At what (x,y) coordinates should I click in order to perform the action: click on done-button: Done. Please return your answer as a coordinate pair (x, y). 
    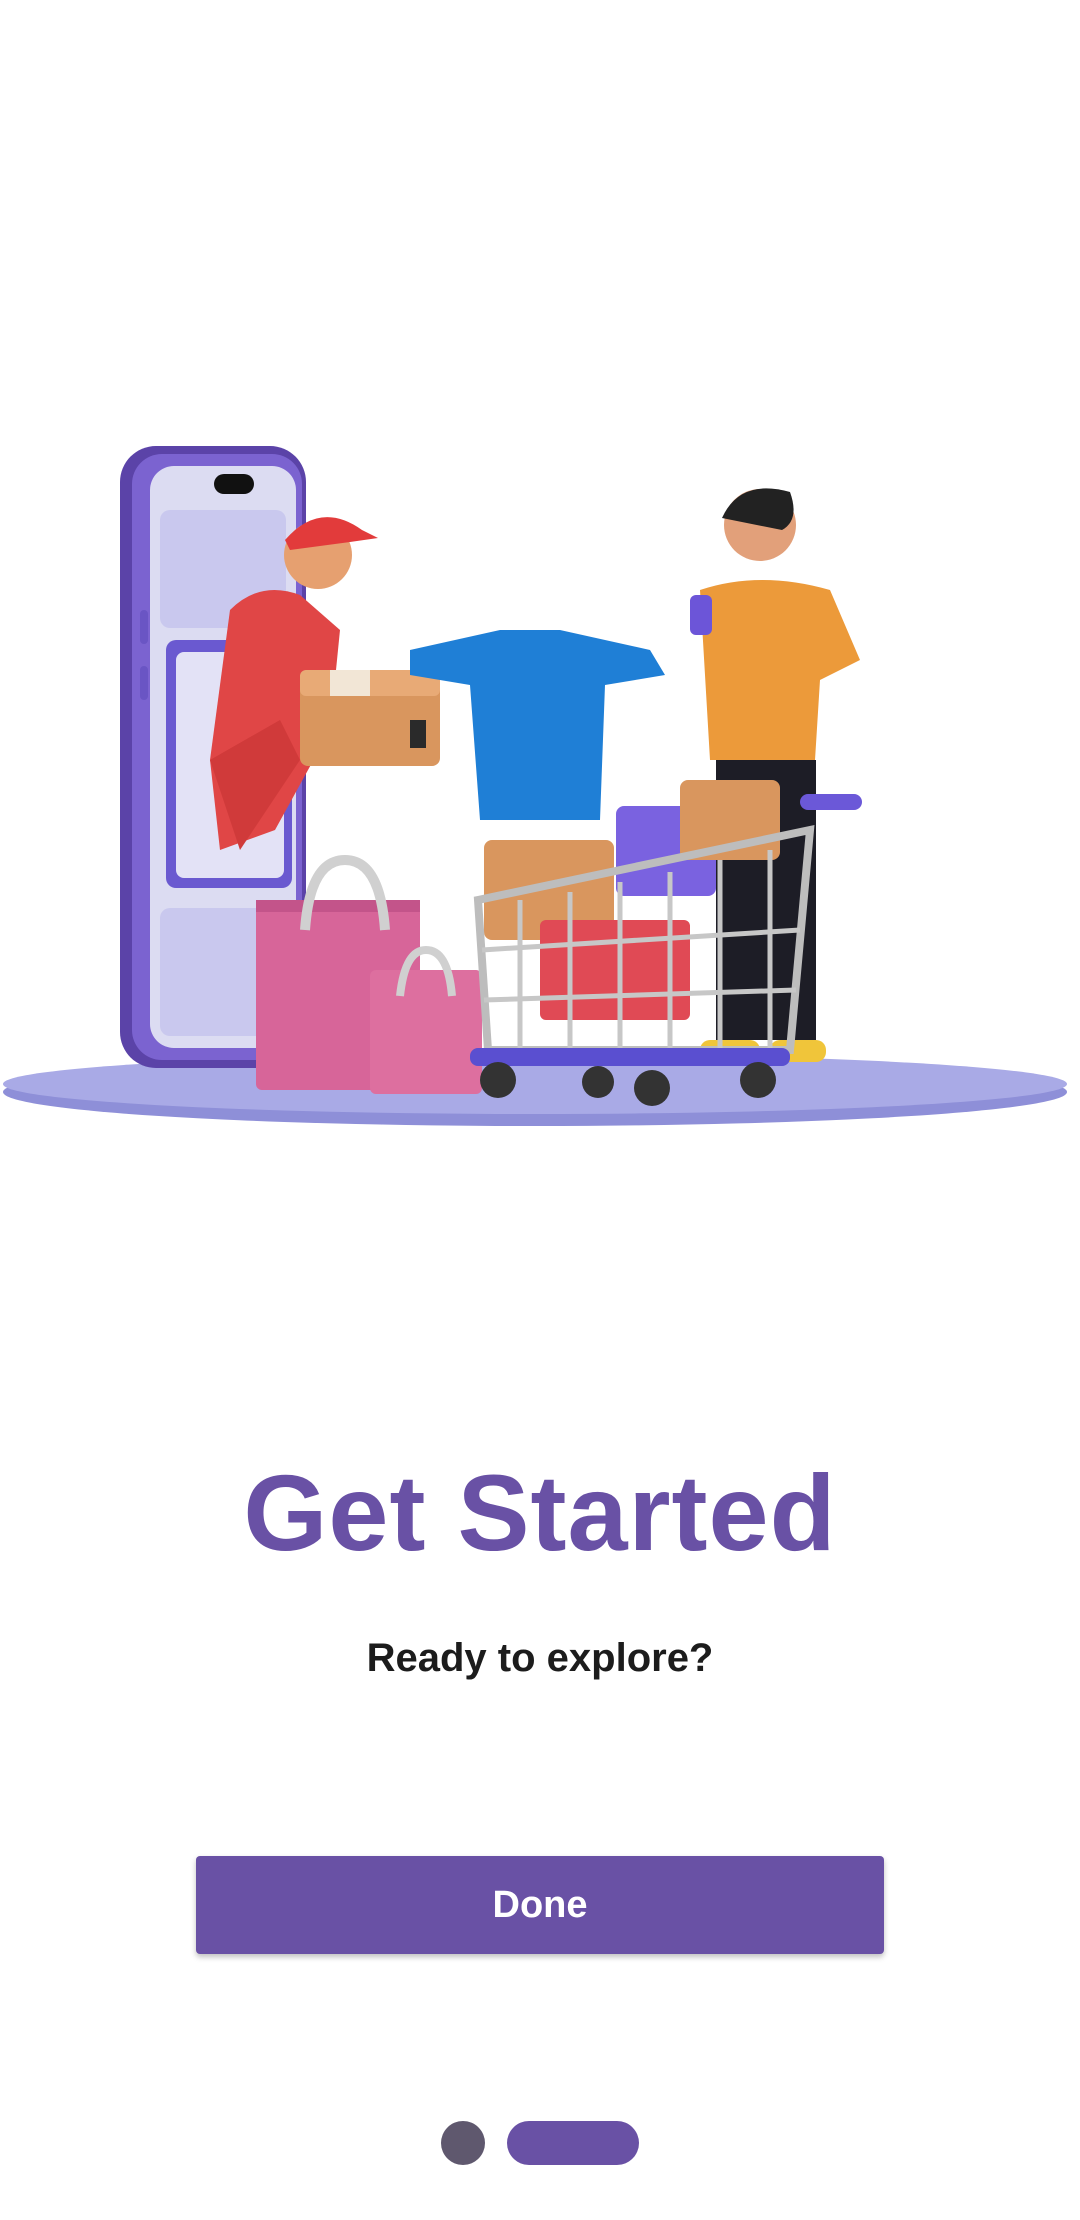
    Looking at the image, I should click on (540, 1905).